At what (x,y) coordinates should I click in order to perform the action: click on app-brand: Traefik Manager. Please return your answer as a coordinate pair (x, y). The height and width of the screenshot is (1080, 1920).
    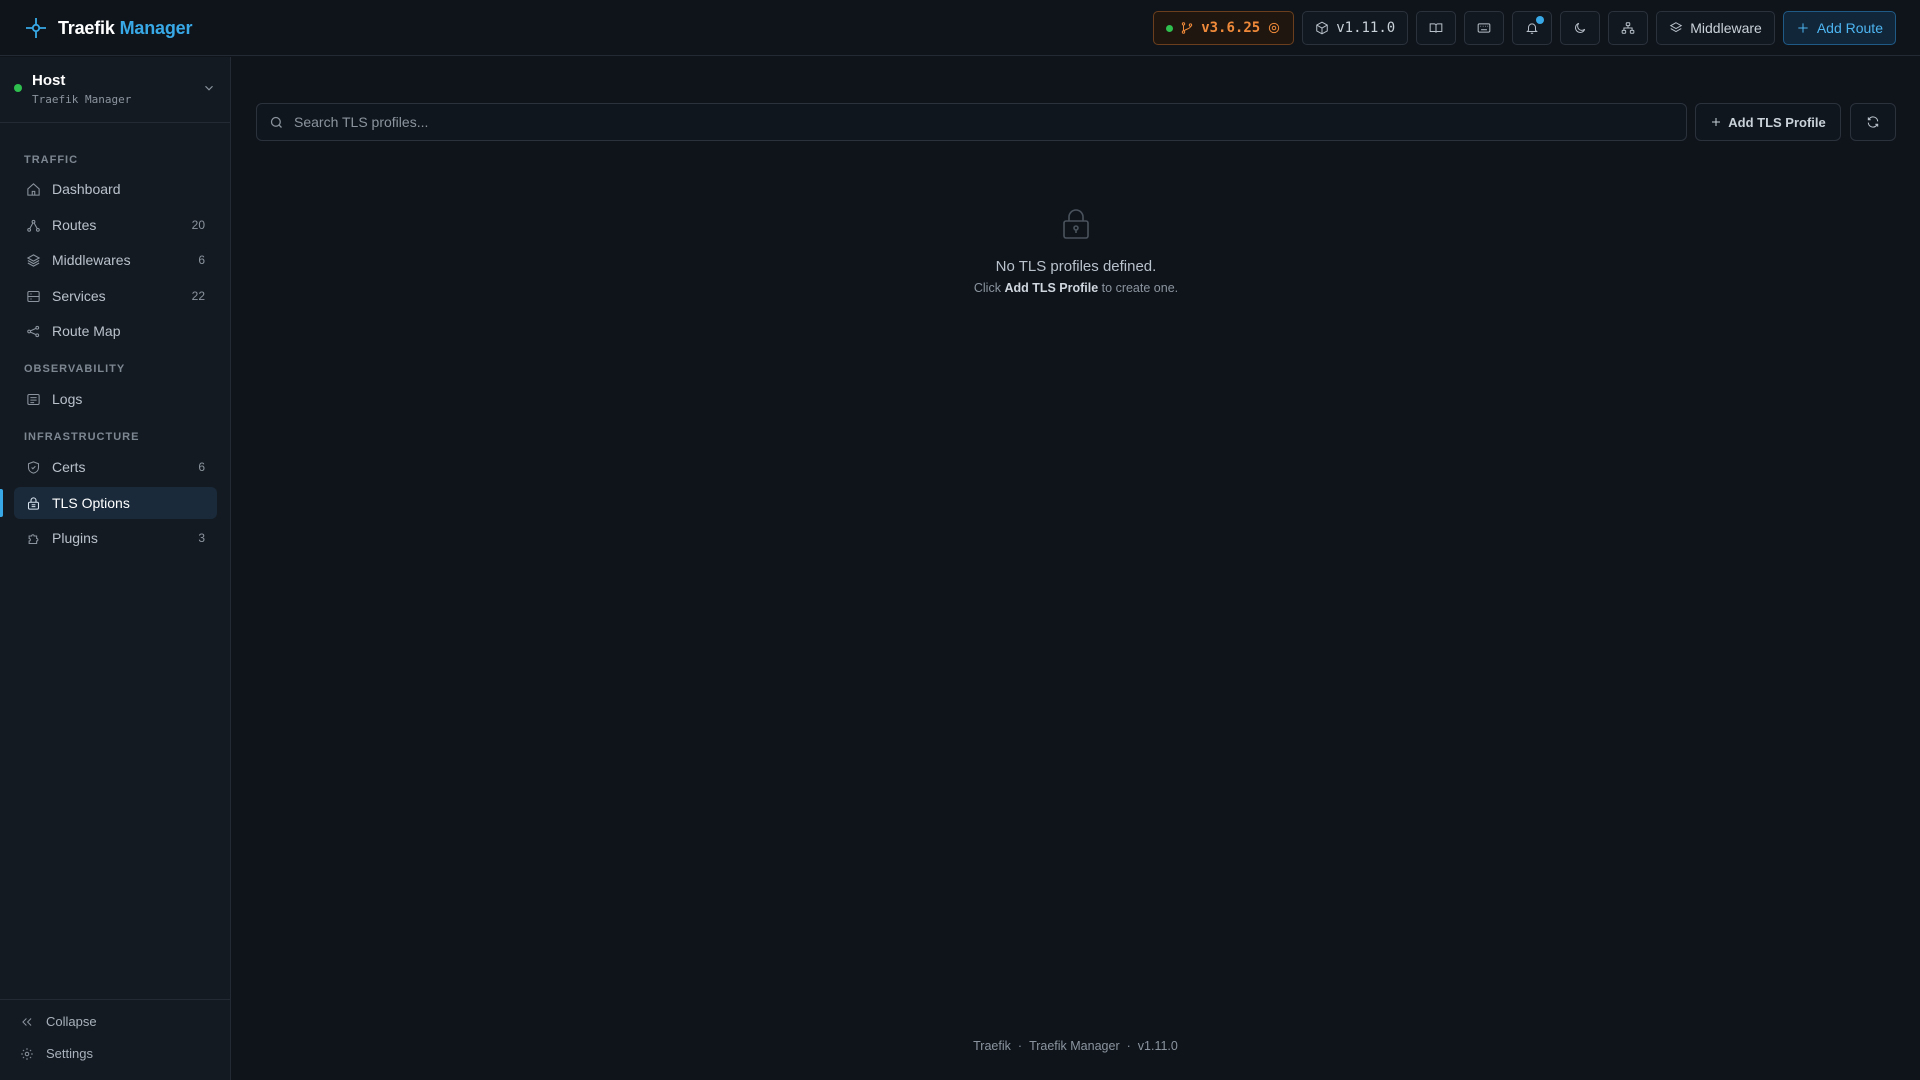
    Looking at the image, I should click on (108, 28).